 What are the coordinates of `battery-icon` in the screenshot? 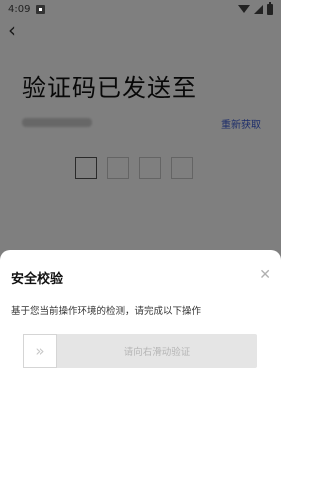 It's located at (270, 8).